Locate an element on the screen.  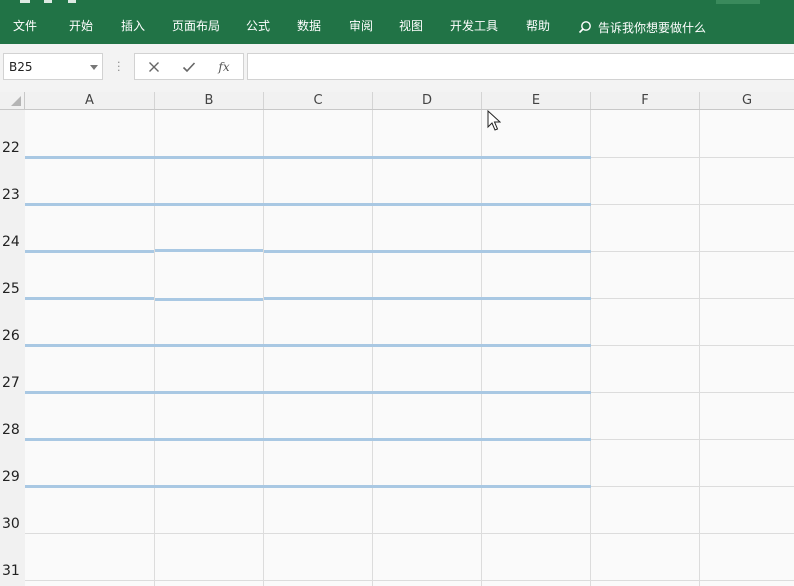
name-box: B25 is located at coordinates (53, 66).